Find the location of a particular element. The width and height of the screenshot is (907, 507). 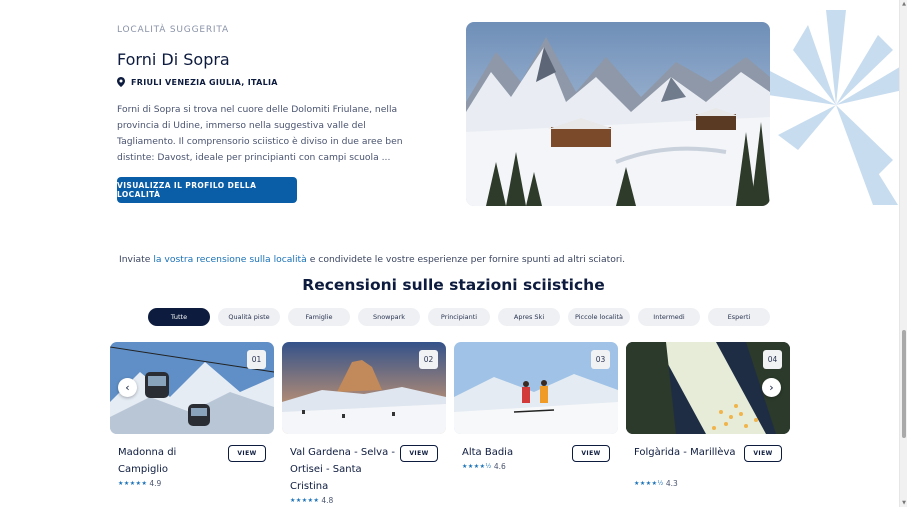

filter-chip-principianti: Principianti is located at coordinates (459, 317).